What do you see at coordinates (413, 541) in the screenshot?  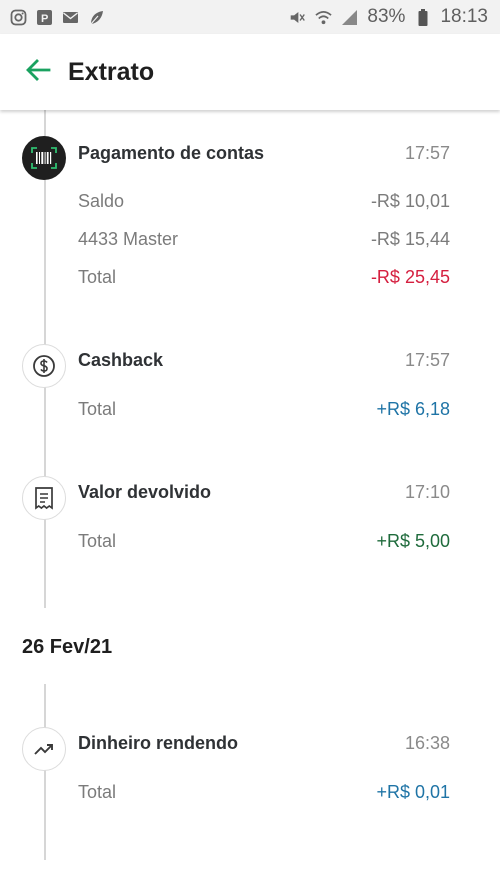 I see `row-value-total: +R$ 5,00` at bounding box center [413, 541].